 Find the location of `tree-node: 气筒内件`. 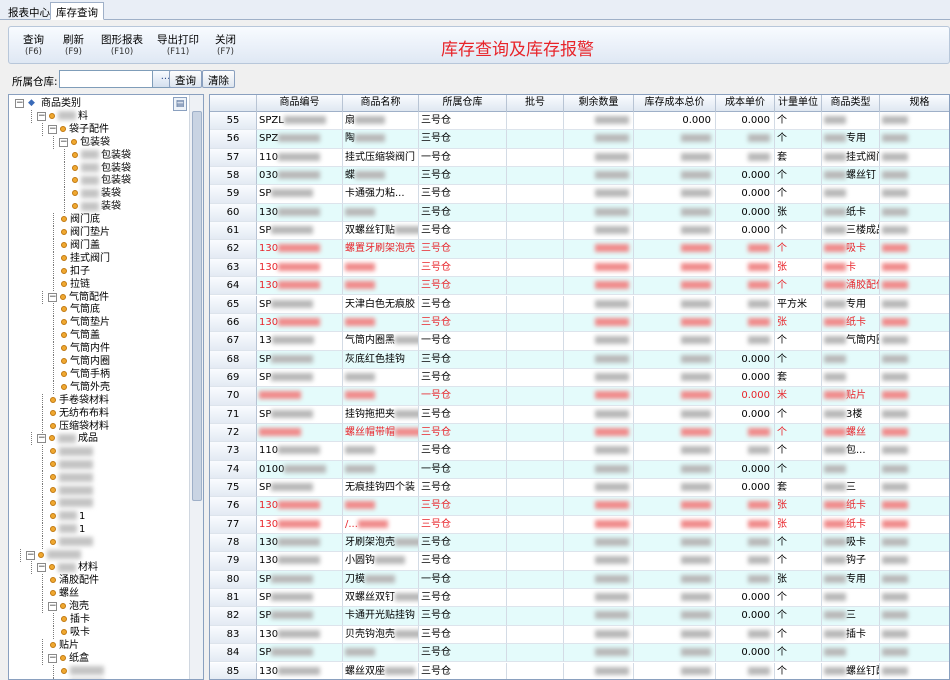

tree-node: 气筒内件 is located at coordinates (99, 349).